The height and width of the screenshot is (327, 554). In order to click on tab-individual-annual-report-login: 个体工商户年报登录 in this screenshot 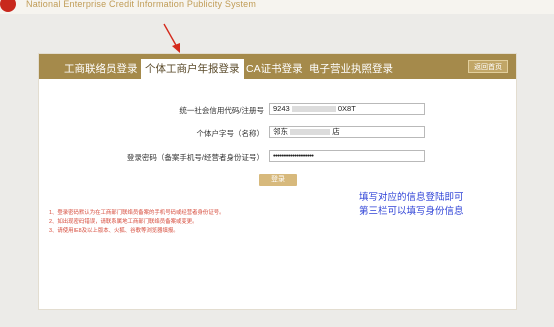, I will do `click(192, 69)`.